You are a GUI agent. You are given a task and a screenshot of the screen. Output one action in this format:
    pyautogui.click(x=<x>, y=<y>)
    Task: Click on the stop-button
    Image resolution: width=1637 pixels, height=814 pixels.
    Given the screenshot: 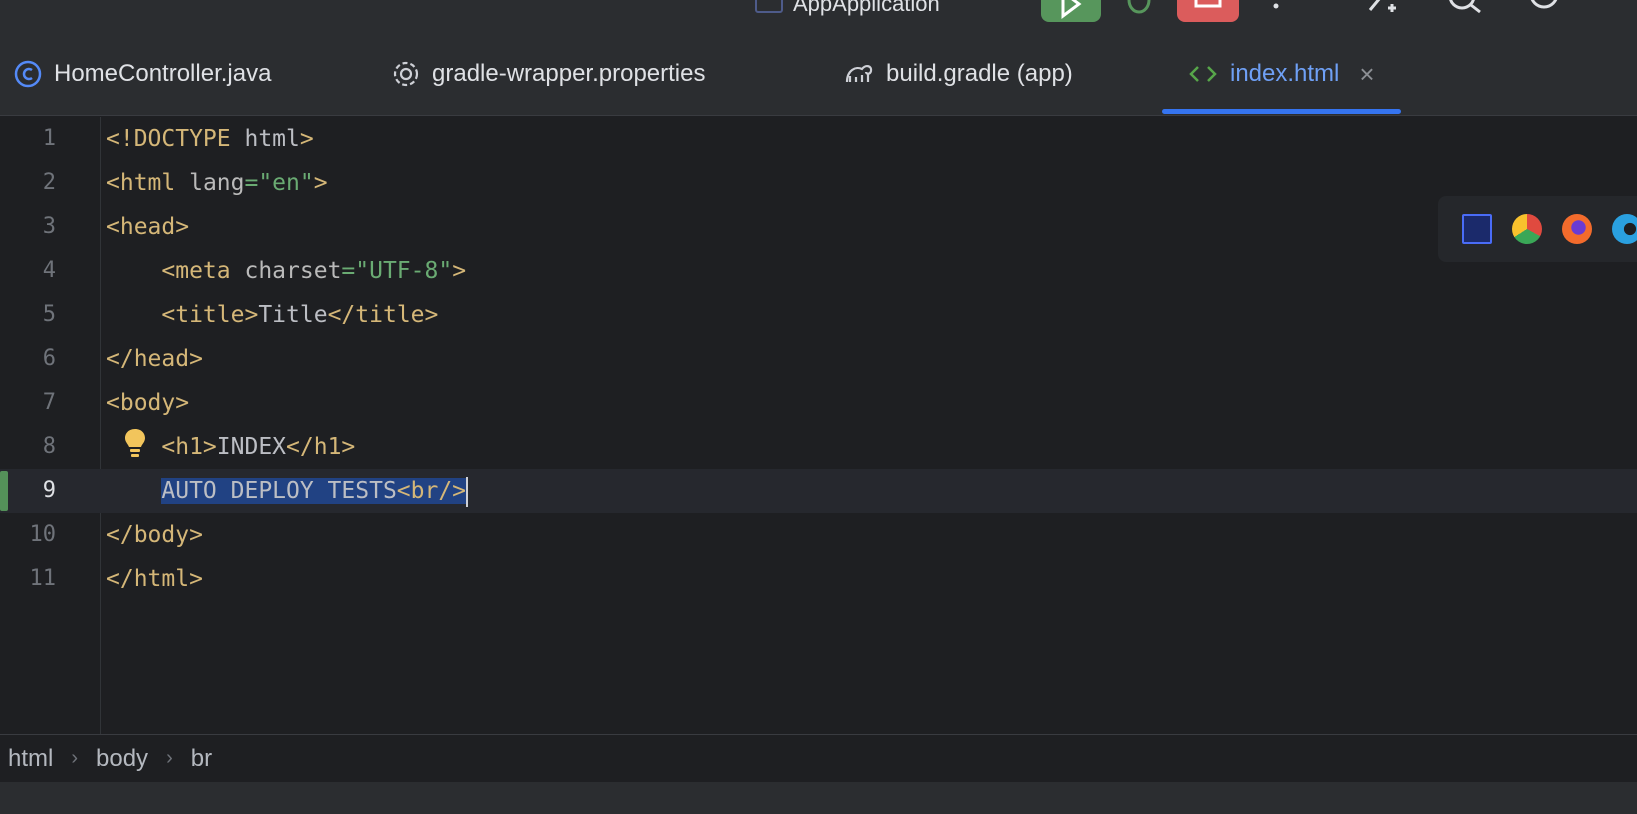 What is the action you would take?
    pyautogui.click(x=1208, y=11)
    